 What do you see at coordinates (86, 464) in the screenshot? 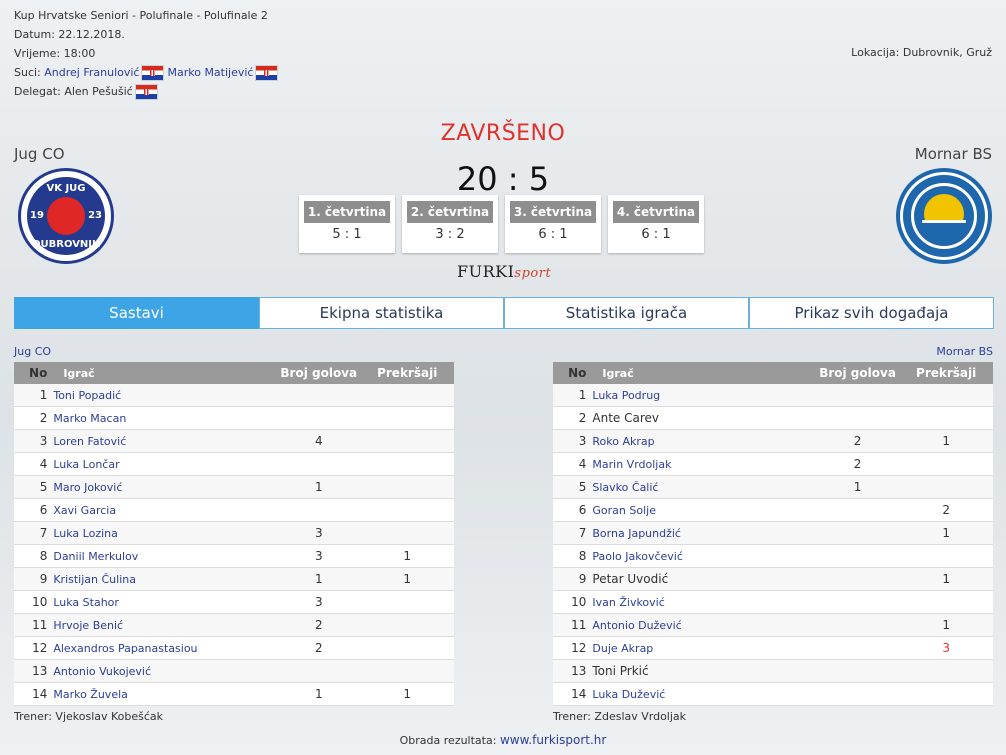
I see `player-name-link: Luka Lončar` at bounding box center [86, 464].